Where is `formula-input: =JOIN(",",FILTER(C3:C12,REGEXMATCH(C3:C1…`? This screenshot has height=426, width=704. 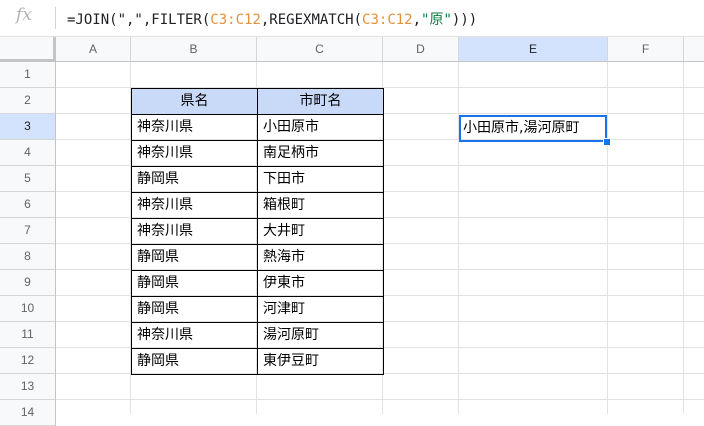 formula-input: =JOIN(",",FILTER(C3:C12,REGEXMATCH(C3:C1… is located at coordinates (272, 19).